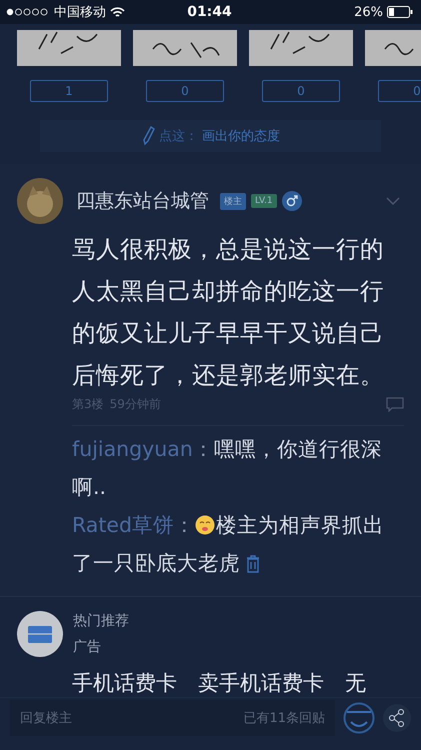 This screenshot has width=421, height=750. I want to click on author-name: 四惠东站台城管, so click(142, 201).